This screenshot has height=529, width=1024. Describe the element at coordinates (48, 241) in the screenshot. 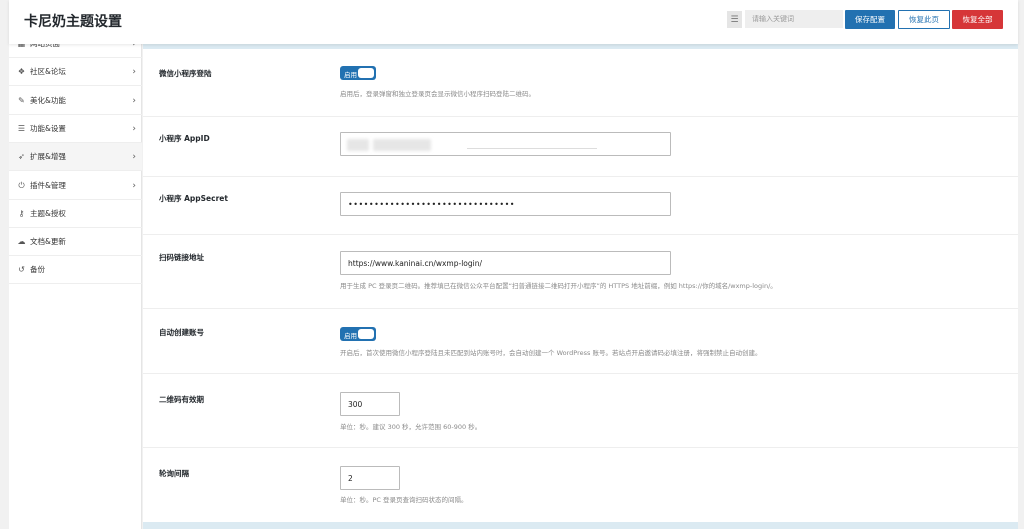

I see `sidebar-item-label: 文档&更新` at that location.